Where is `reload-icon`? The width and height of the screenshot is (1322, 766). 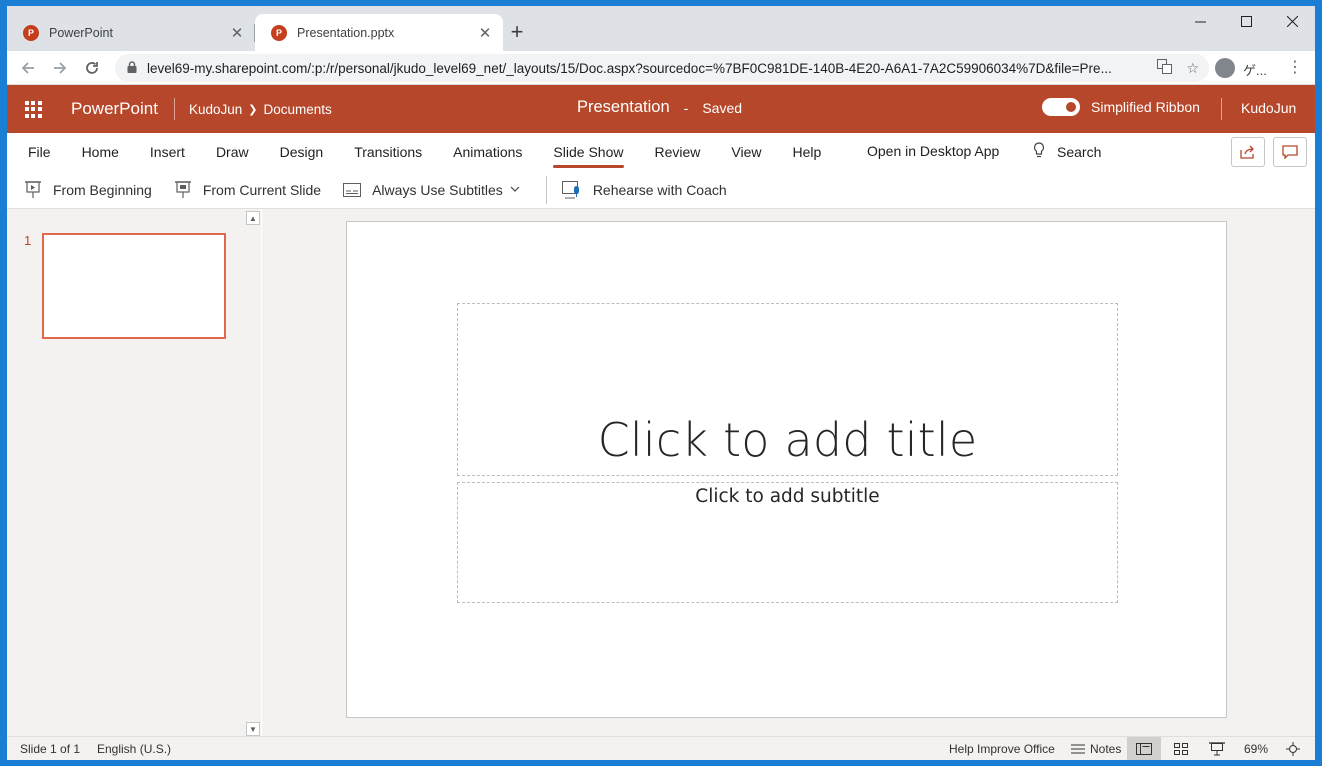
reload-icon is located at coordinates (92, 68).